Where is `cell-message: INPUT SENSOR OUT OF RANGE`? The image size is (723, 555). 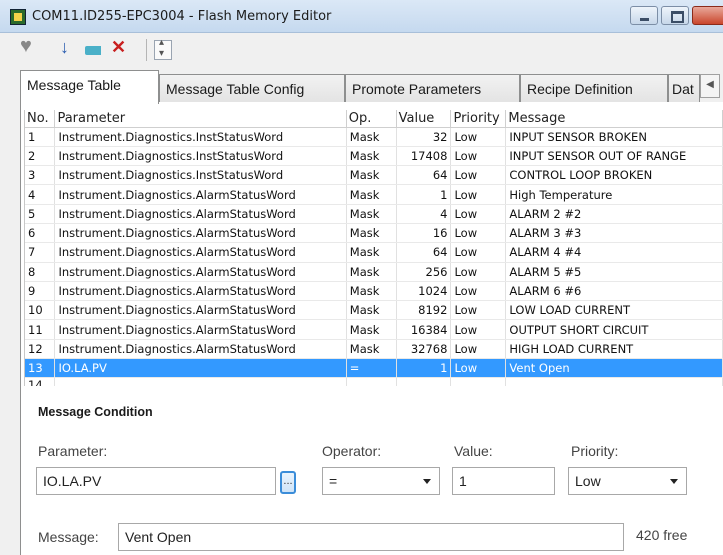
cell-message: INPUT SENSOR OUT OF RANGE is located at coordinates (614, 156).